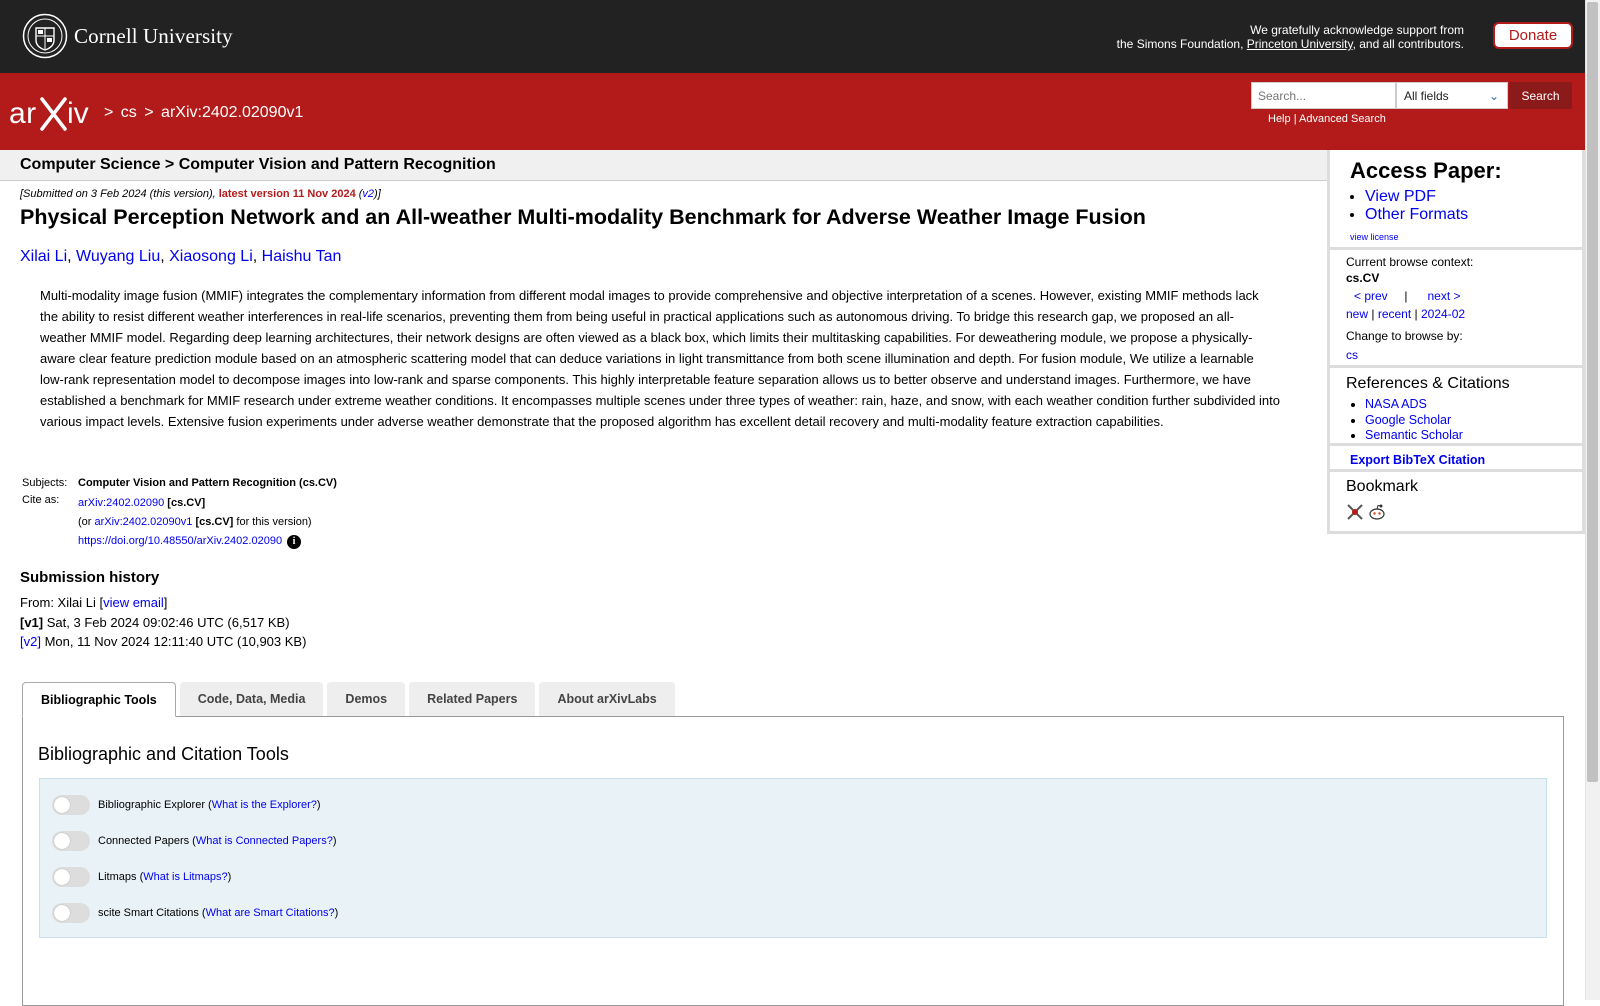 Image resolution: width=1600 pixels, height=1006 pixels. Describe the element at coordinates (1180, 44) in the screenshot. I see `support-prefix: the Simons Foundation,` at that location.